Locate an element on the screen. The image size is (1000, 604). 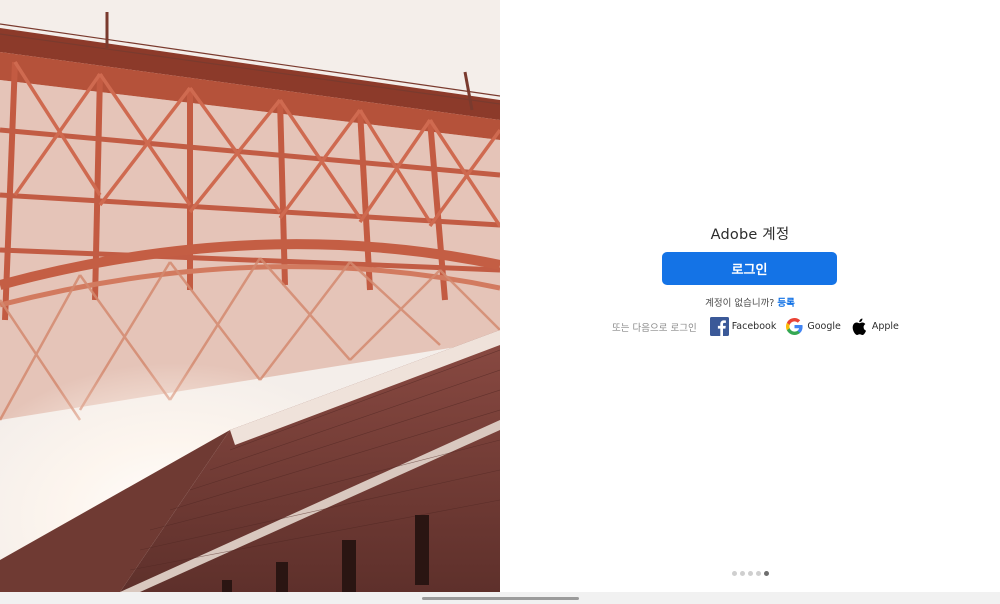
facebook-label: Facebook is located at coordinates (754, 326).